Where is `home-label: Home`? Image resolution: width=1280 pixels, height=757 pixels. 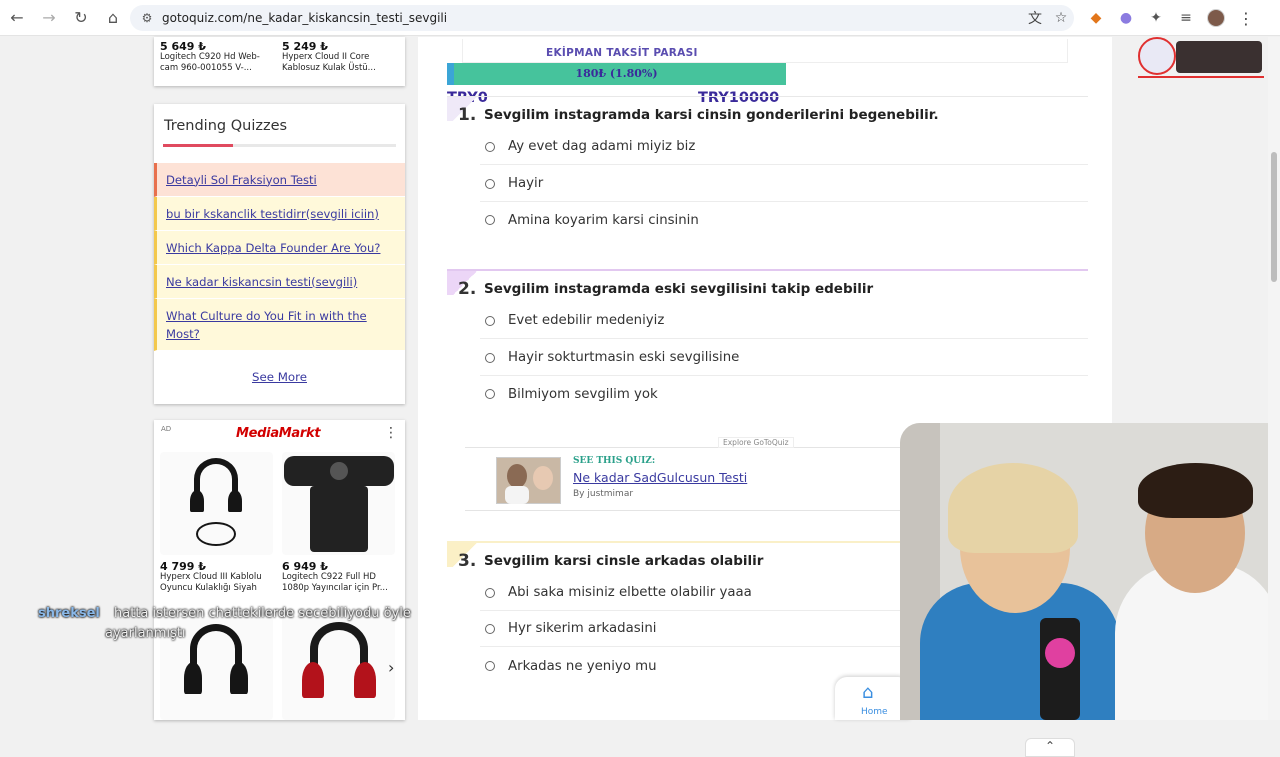
home-label: Home is located at coordinates (874, 712).